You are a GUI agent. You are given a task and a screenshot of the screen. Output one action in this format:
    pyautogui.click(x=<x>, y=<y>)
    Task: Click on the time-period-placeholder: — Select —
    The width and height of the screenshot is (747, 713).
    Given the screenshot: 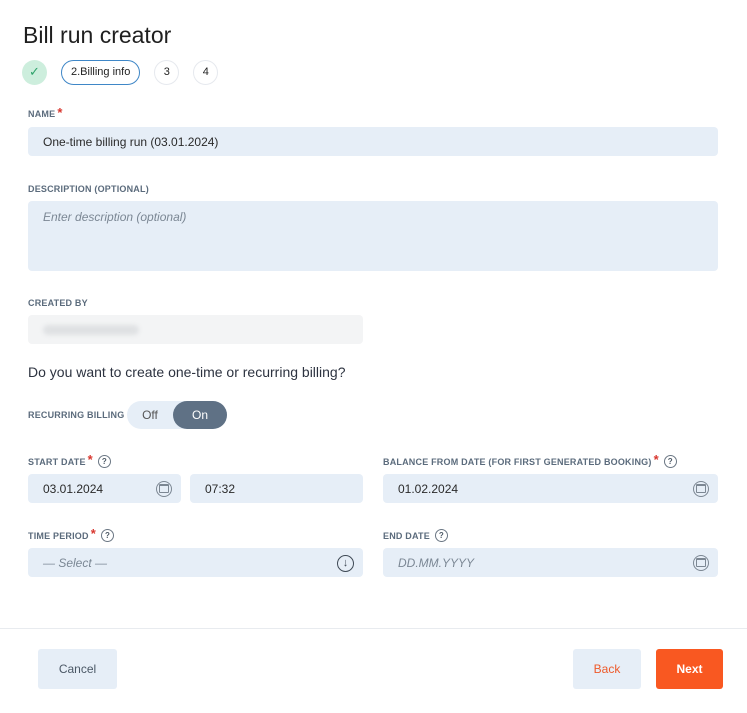 What is the action you would take?
    pyautogui.click(x=75, y=562)
    